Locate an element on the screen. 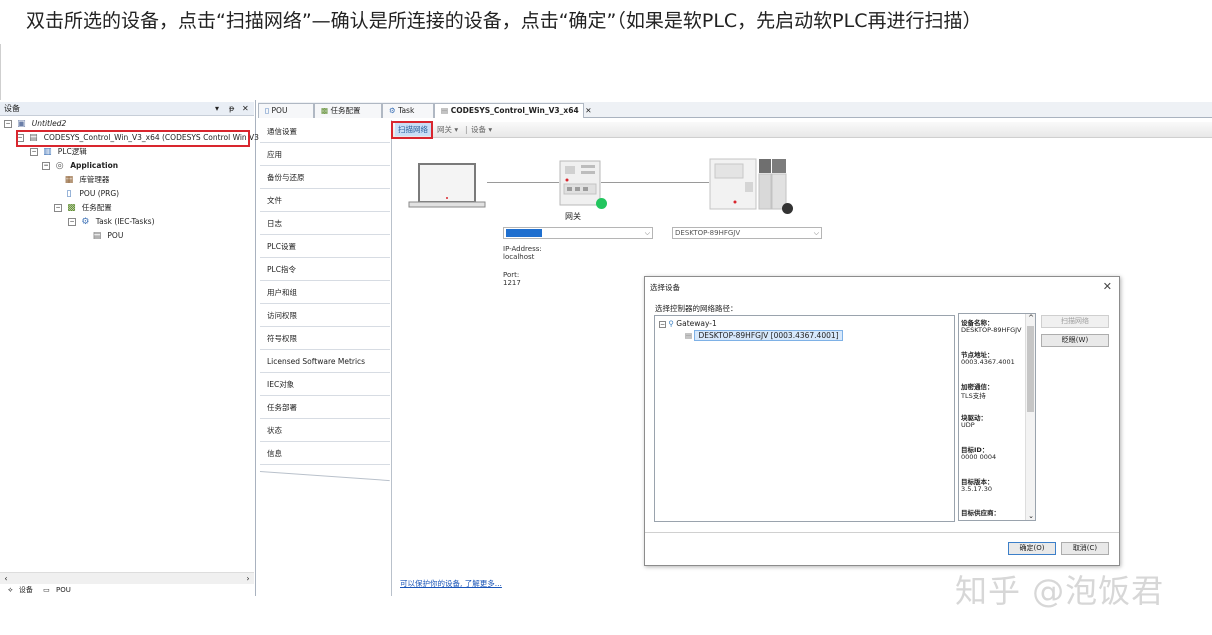 Image resolution: width=1212 pixels, height=635 pixels. info-scrollbar: ^ ⌄ is located at coordinates (1030, 417).